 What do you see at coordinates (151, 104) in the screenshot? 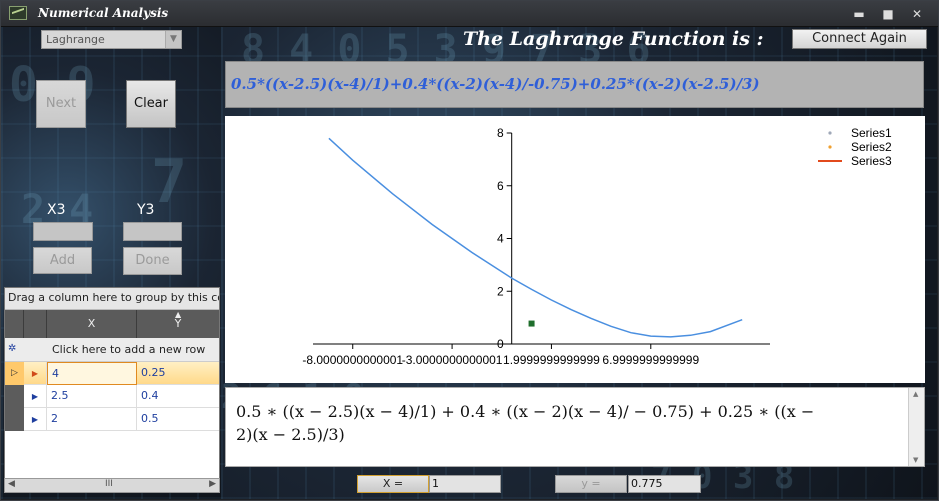
I see `clear-button: Clear` at bounding box center [151, 104].